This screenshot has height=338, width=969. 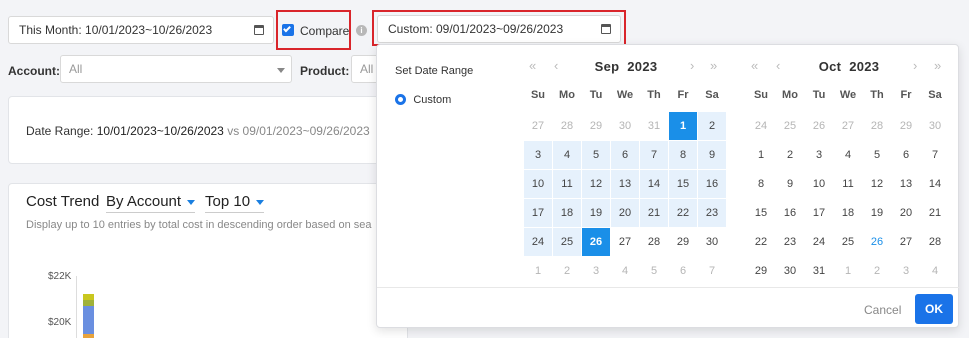 I want to click on group-by-dropdown: By Account, so click(x=151, y=203).